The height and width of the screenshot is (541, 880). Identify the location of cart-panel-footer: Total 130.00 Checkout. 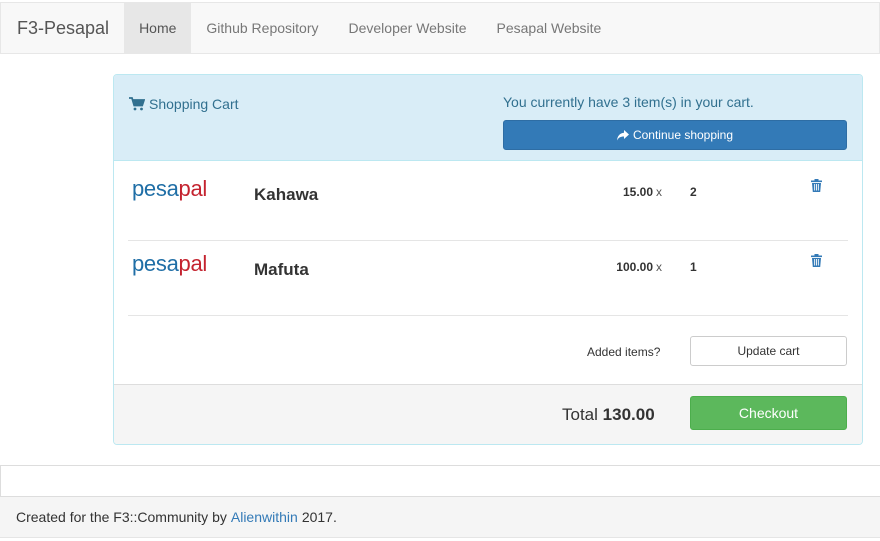
(488, 414).